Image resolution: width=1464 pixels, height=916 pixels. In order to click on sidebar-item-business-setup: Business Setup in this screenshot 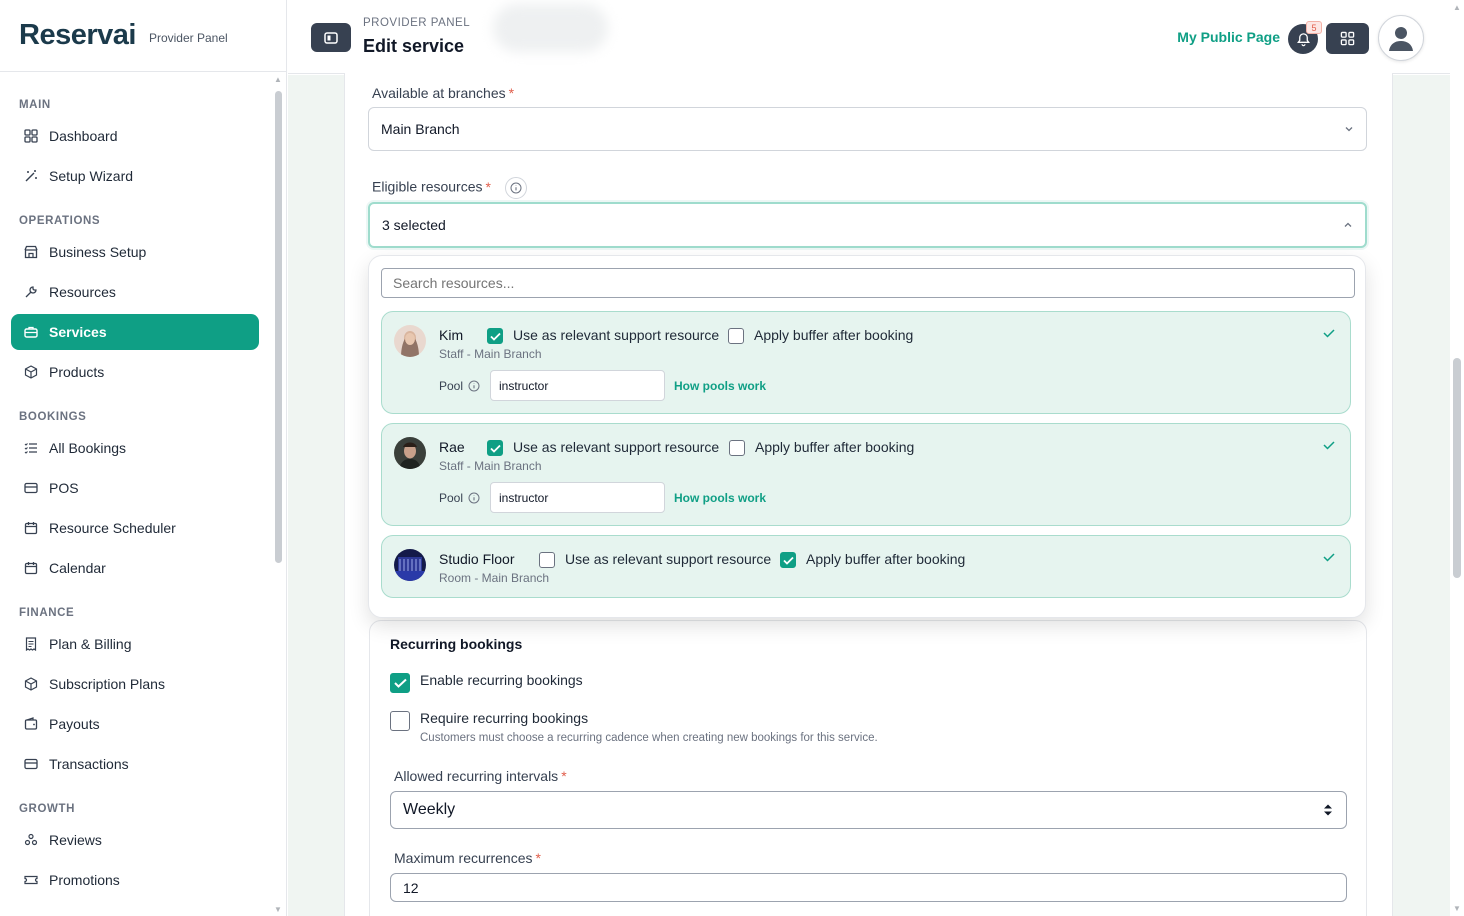, I will do `click(135, 252)`.